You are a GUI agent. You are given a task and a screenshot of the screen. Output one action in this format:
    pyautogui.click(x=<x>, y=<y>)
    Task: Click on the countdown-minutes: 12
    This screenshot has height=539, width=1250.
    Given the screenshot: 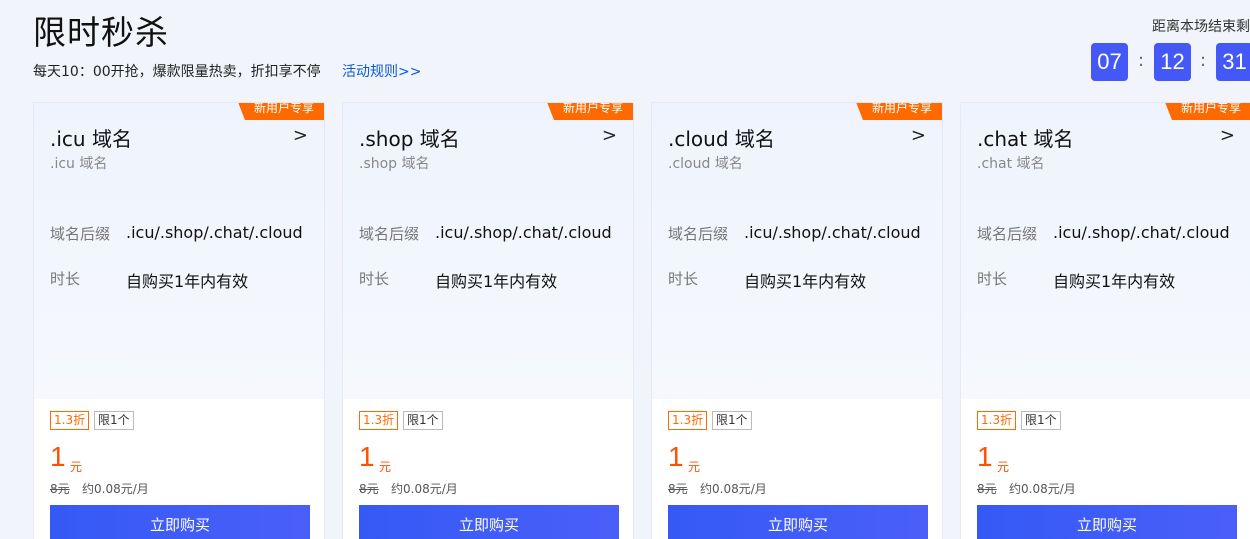 What is the action you would take?
    pyautogui.click(x=1172, y=62)
    